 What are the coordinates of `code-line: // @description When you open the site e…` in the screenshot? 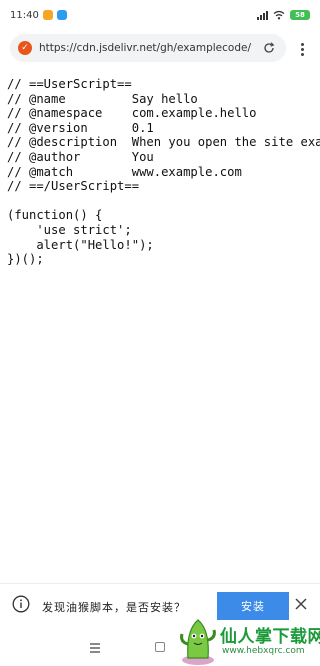 It's located at (163, 142).